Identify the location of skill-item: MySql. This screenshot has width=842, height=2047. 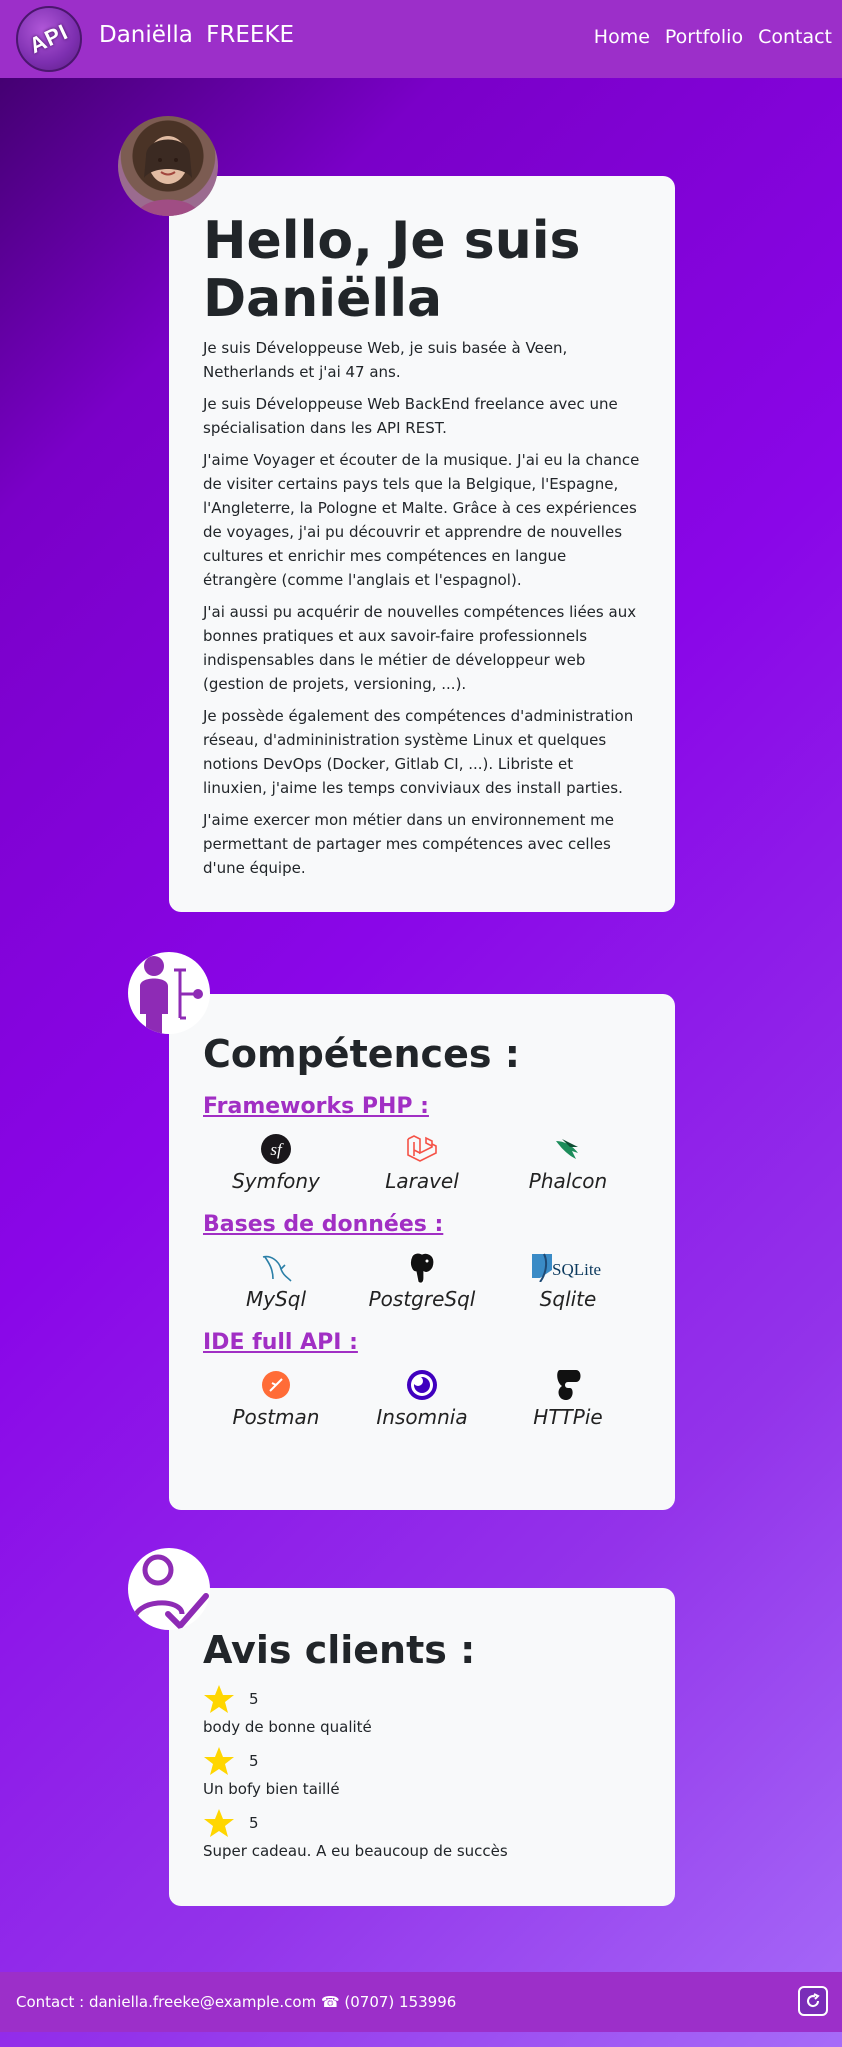
(276, 1281).